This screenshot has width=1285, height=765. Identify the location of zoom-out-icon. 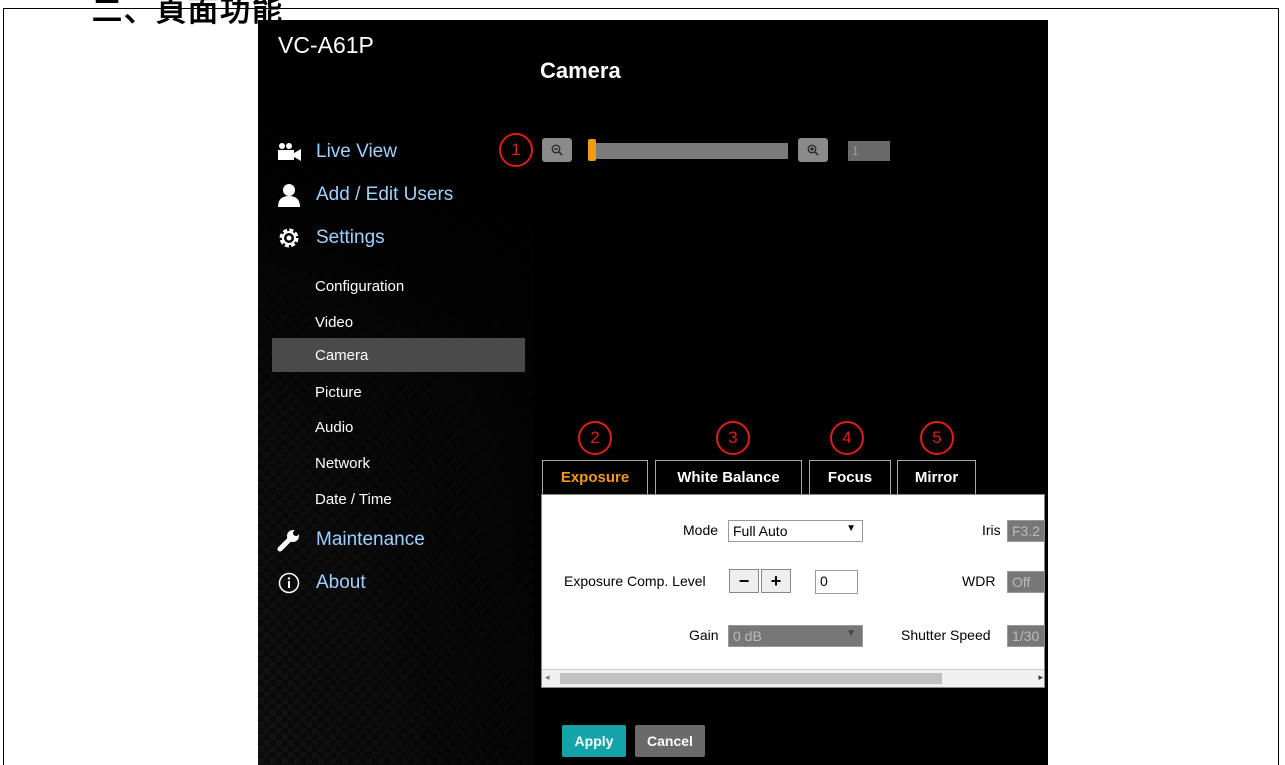
(557, 150).